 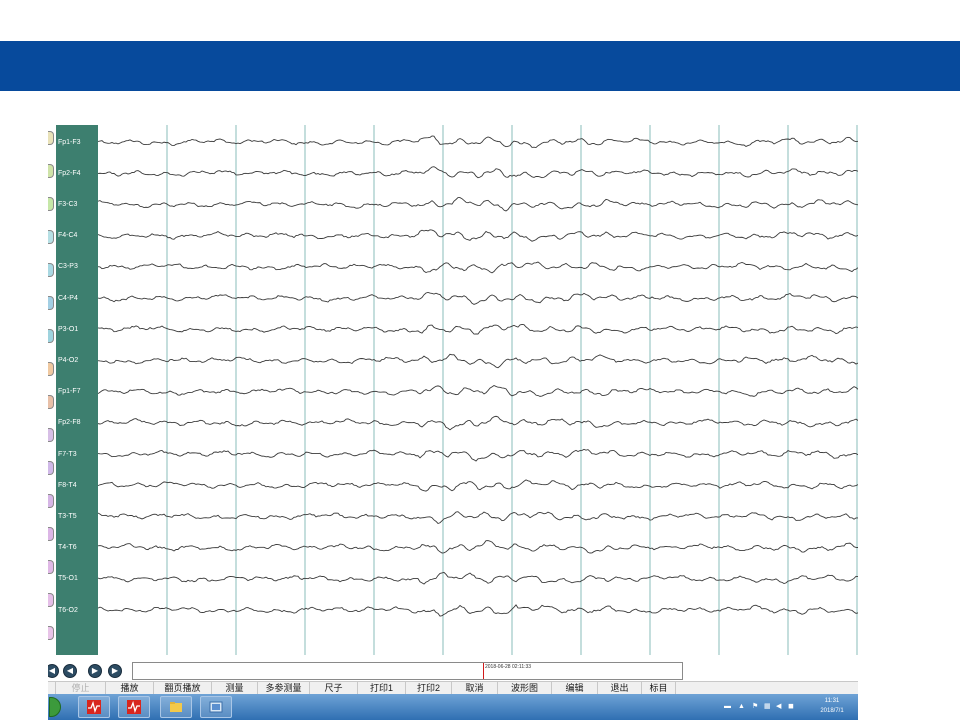 I want to click on previous-page-icon: ◀, so click(x=70, y=670).